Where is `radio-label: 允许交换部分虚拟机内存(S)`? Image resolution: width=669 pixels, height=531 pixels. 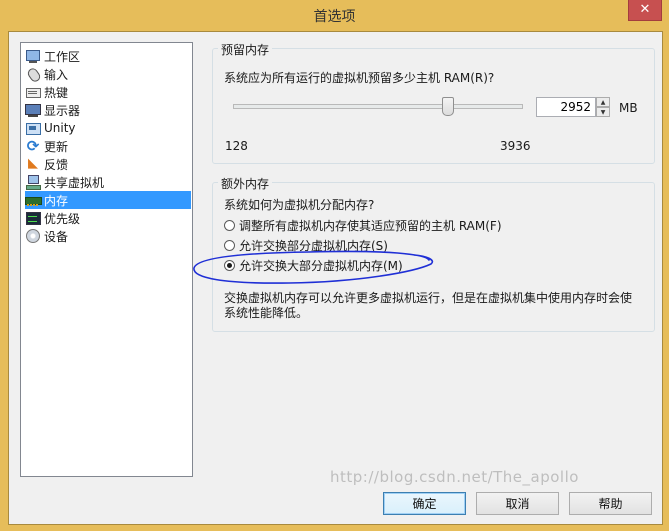 radio-label: 允许交换部分虚拟机内存(S) is located at coordinates (313, 245).